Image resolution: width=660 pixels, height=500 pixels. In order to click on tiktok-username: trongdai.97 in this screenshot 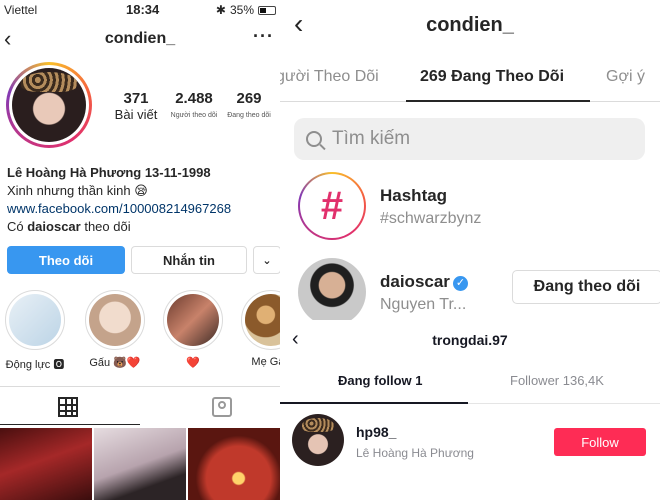, I will do `click(470, 340)`.